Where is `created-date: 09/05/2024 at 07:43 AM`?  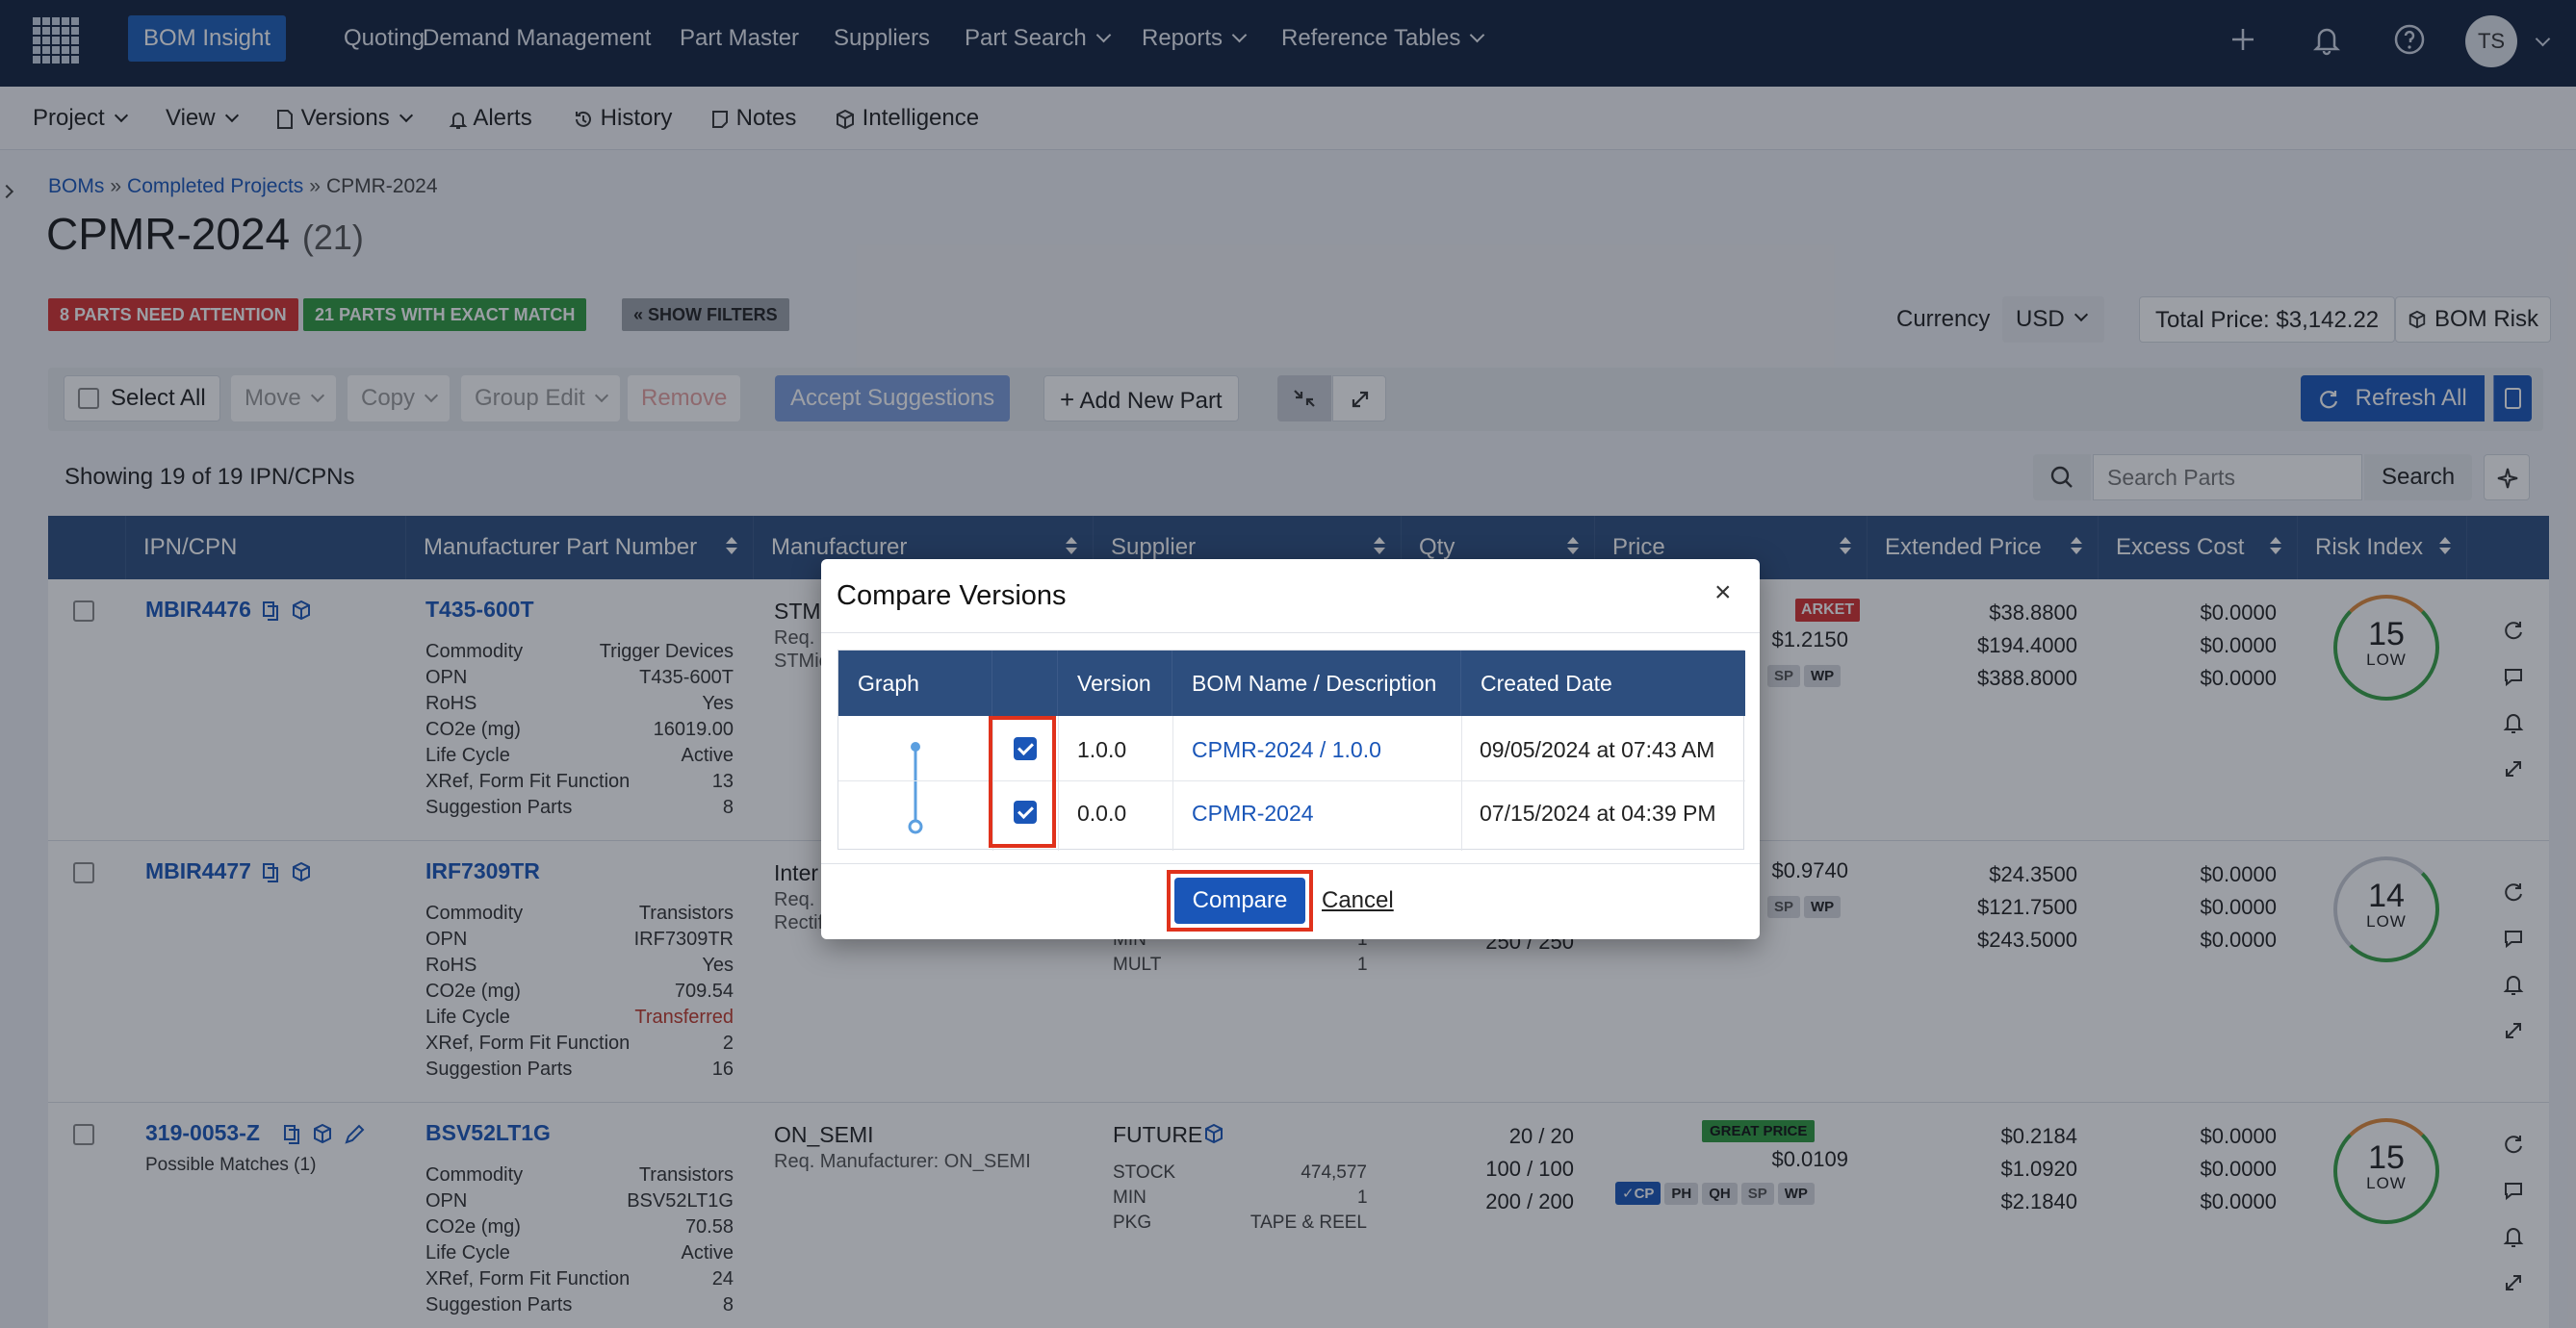
created-date: 09/05/2024 at 07:43 AM is located at coordinates (1598, 749).